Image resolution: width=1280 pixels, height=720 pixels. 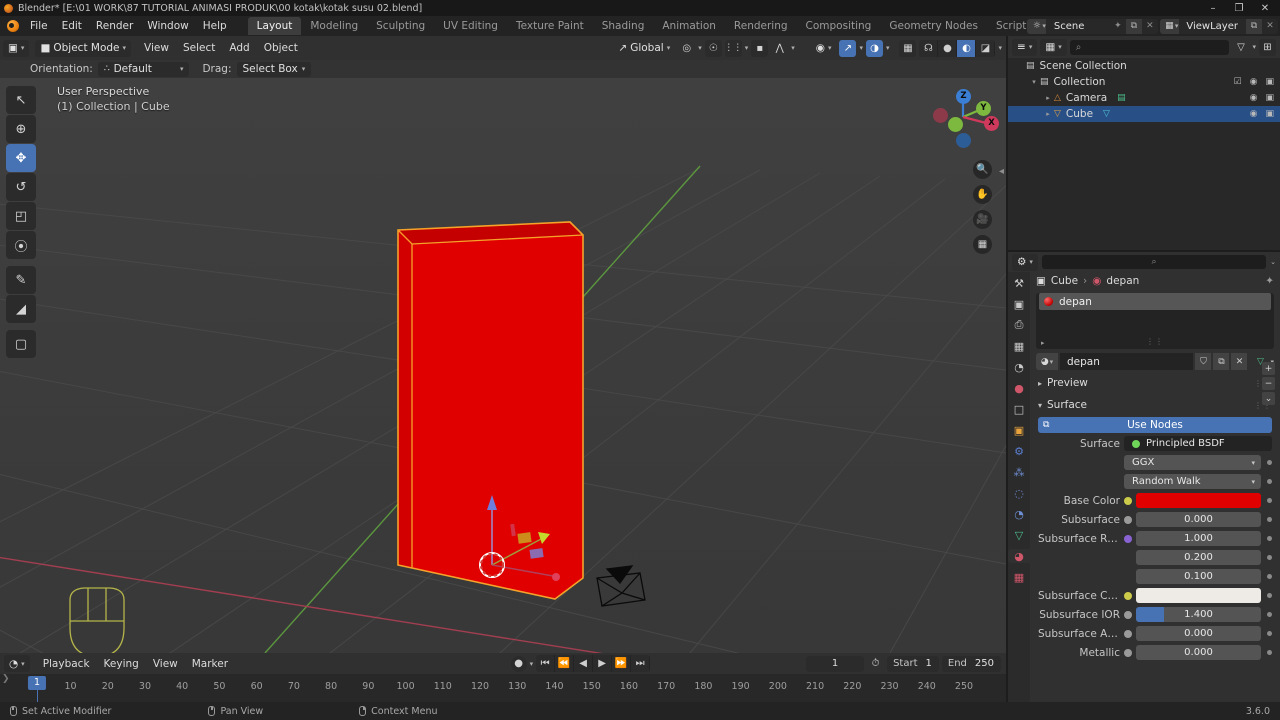 I want to click on surface-panel-header: ▾ Surface ⋮⋮, so click(x=1155, y=405).